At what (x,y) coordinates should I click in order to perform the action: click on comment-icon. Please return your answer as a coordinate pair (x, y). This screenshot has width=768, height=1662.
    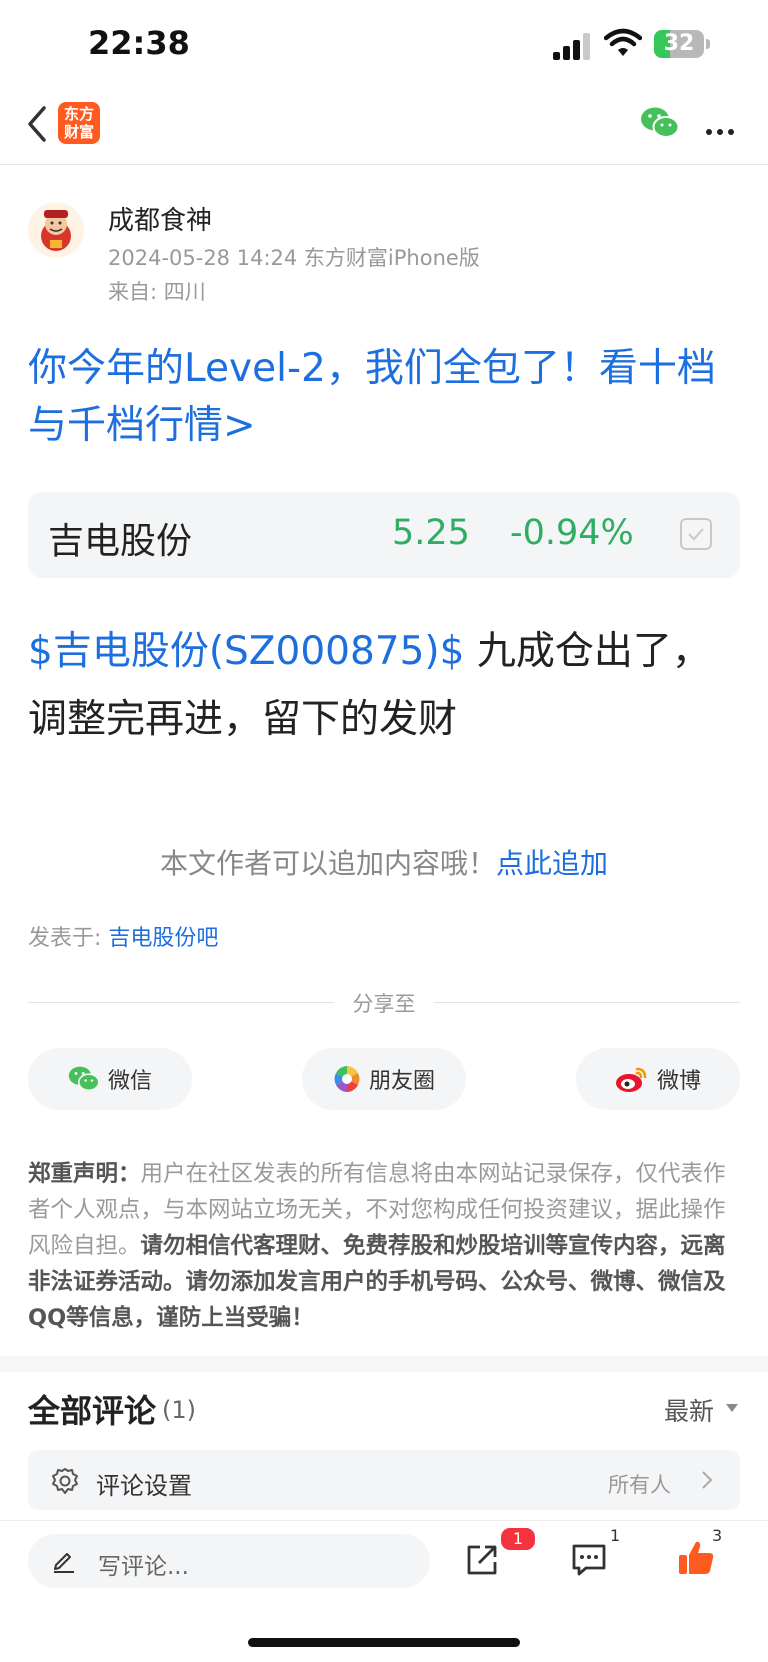
    Looking at the image, I should click on (589, 1562).